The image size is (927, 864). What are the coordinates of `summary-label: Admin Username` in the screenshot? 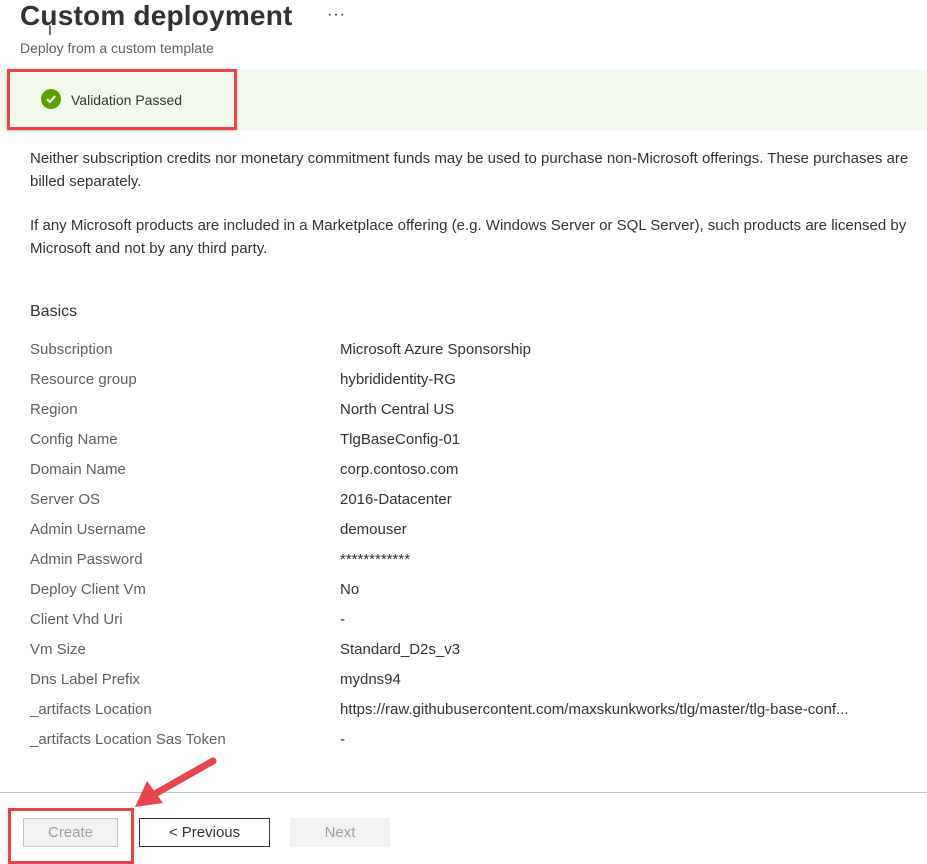 It's located at (88, 529).